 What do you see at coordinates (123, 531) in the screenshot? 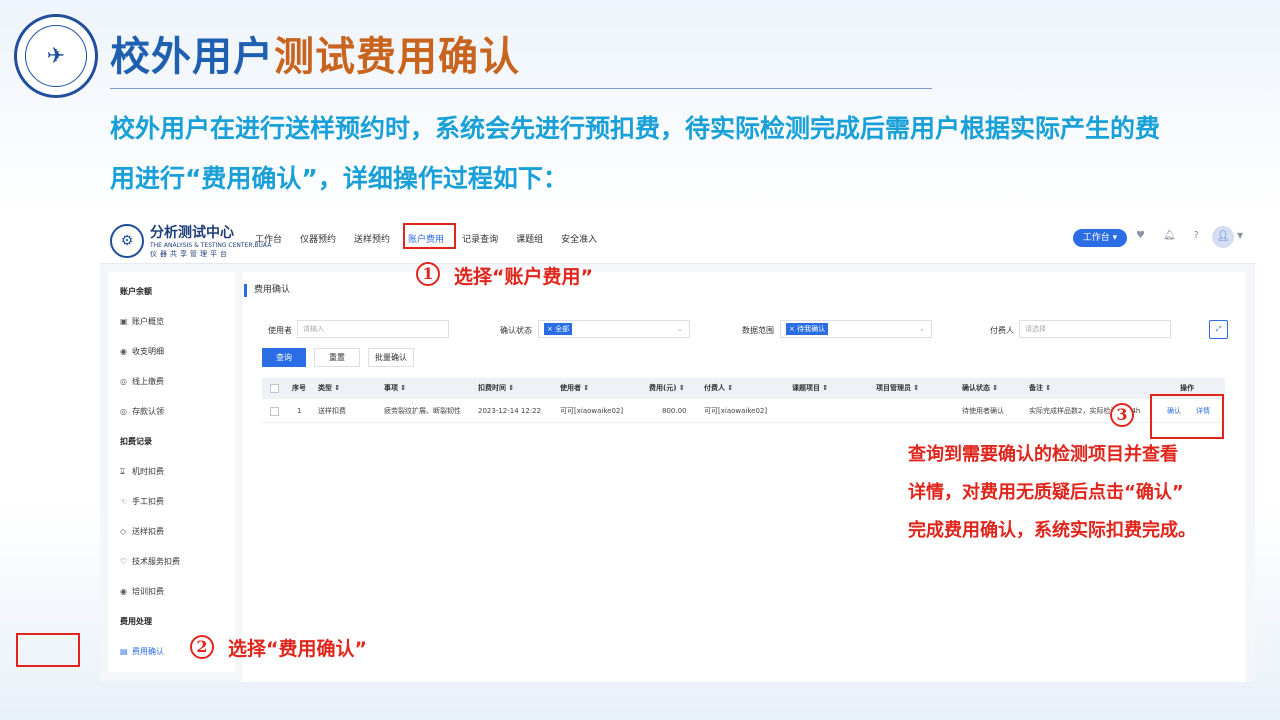
I see `tag-icon: ◇` at bounding box center [123, 531].